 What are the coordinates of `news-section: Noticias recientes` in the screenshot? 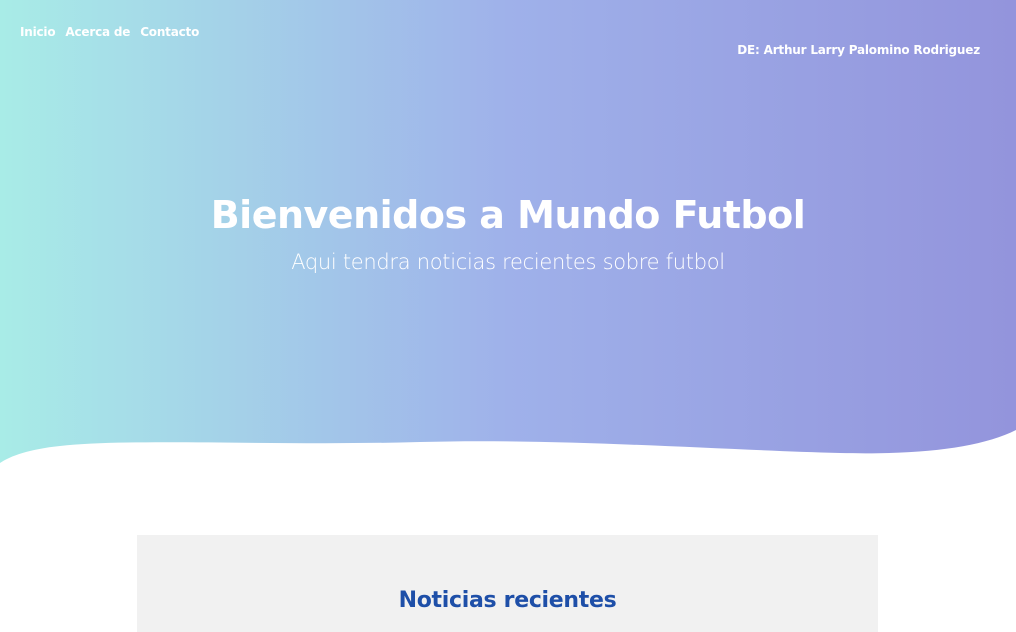 It's located at (507, 583).